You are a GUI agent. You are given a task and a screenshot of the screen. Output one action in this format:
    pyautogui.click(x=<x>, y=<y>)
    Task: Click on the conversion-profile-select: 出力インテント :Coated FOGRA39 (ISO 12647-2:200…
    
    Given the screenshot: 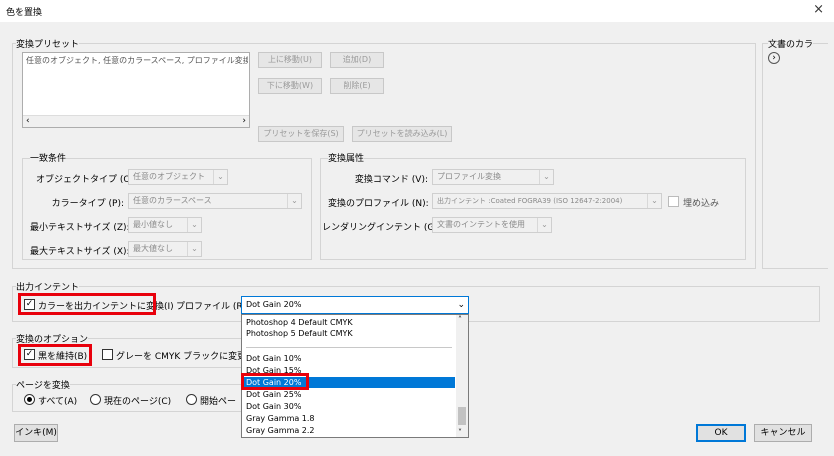 What is the action you would take?
    pyautogui.click(x=547, y=201)
    